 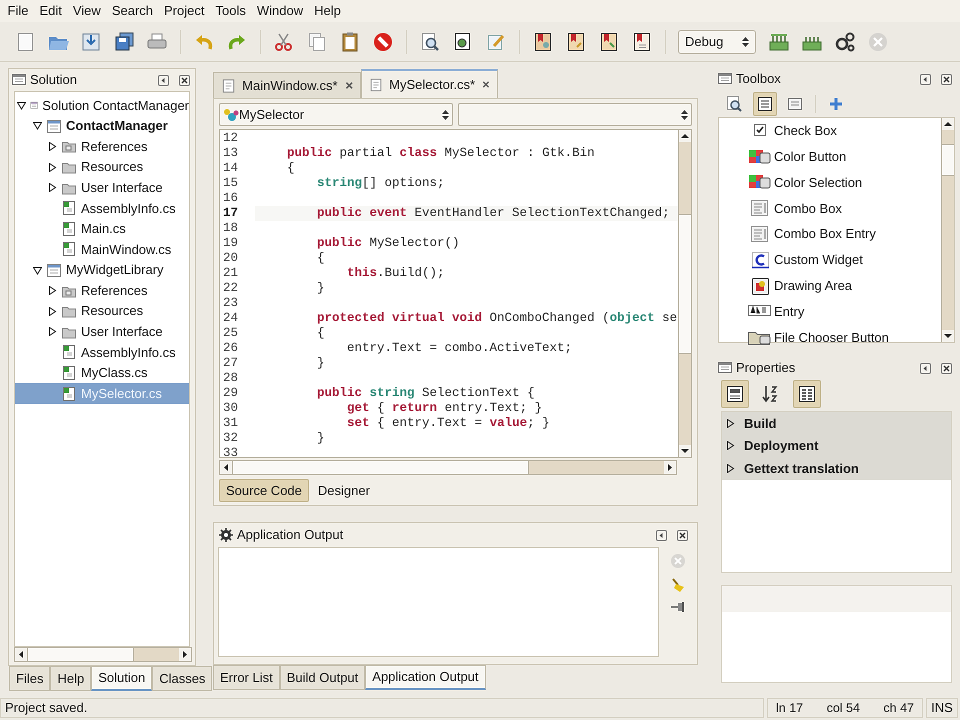 What do you see at coordinates (18, 11) in the screenshot?
I see `menu-item: File` at bounding box center [18, 11].